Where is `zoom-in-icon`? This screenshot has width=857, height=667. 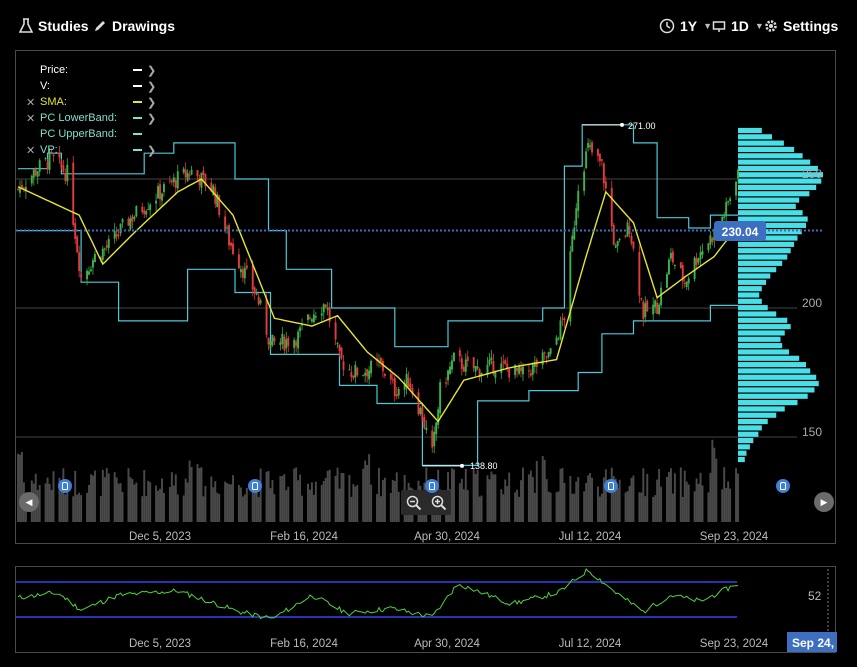 zoom-in-icon is located at coordinates (439, 503).